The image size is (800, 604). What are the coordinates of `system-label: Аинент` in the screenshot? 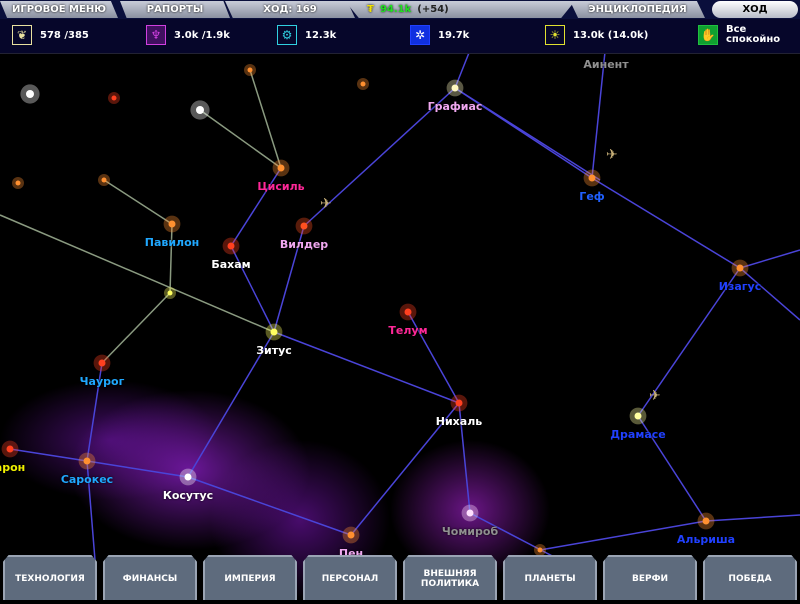 It's located at (605, 64).